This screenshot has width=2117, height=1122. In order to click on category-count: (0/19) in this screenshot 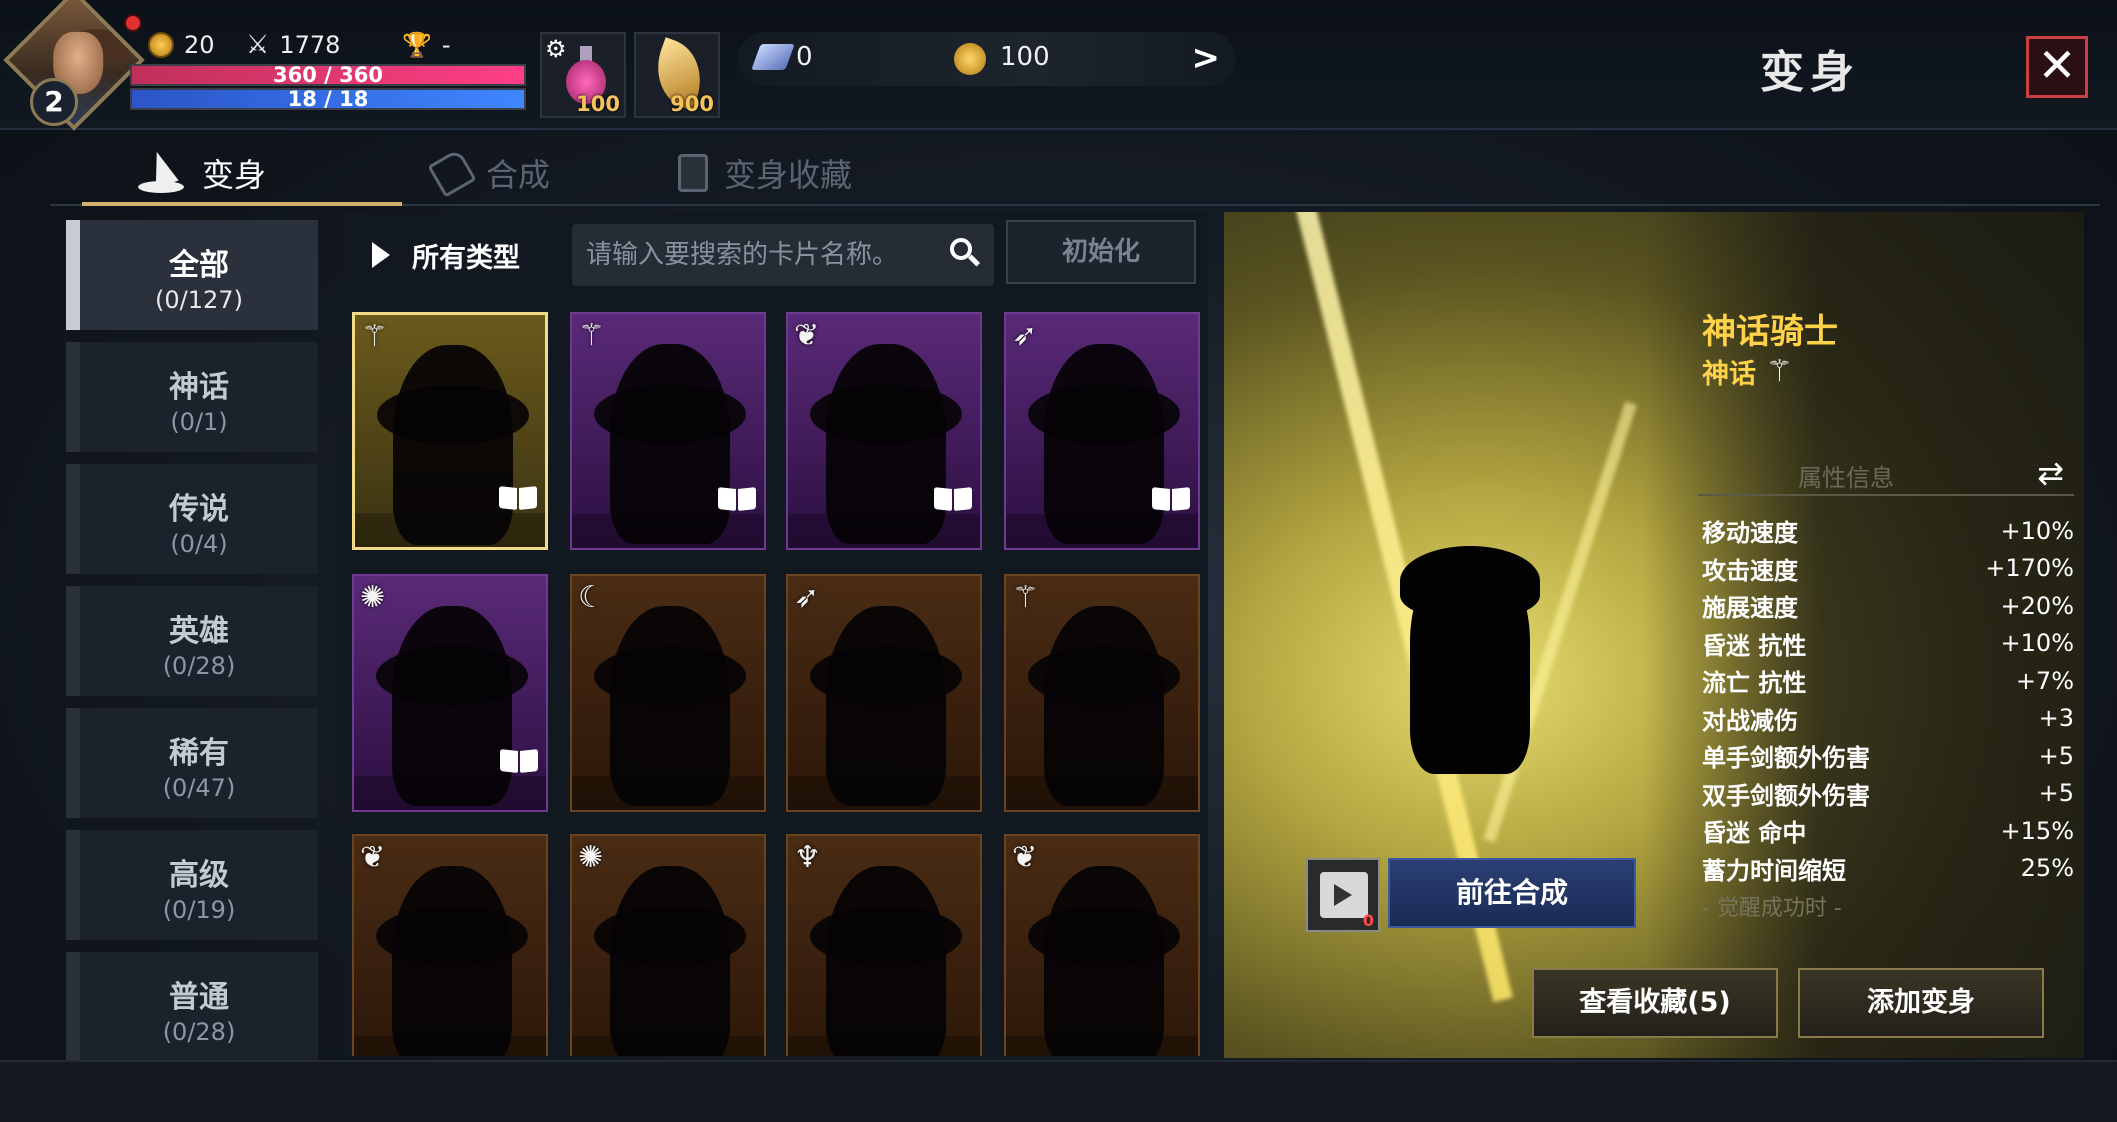, I will do `click(199, 910)`.